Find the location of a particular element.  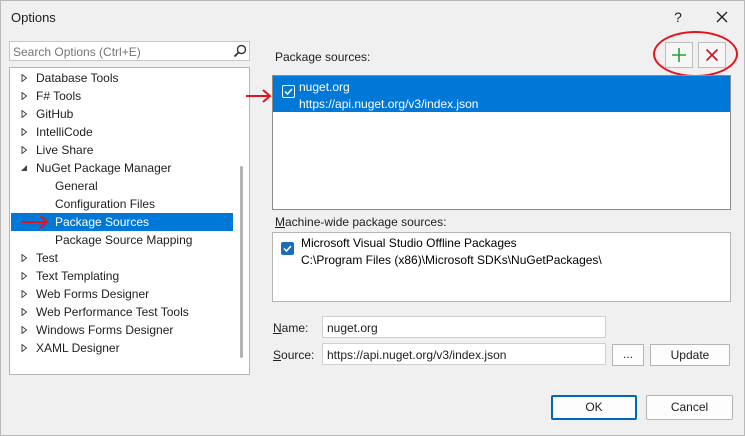

name-input is located at coordinates (464, 327).